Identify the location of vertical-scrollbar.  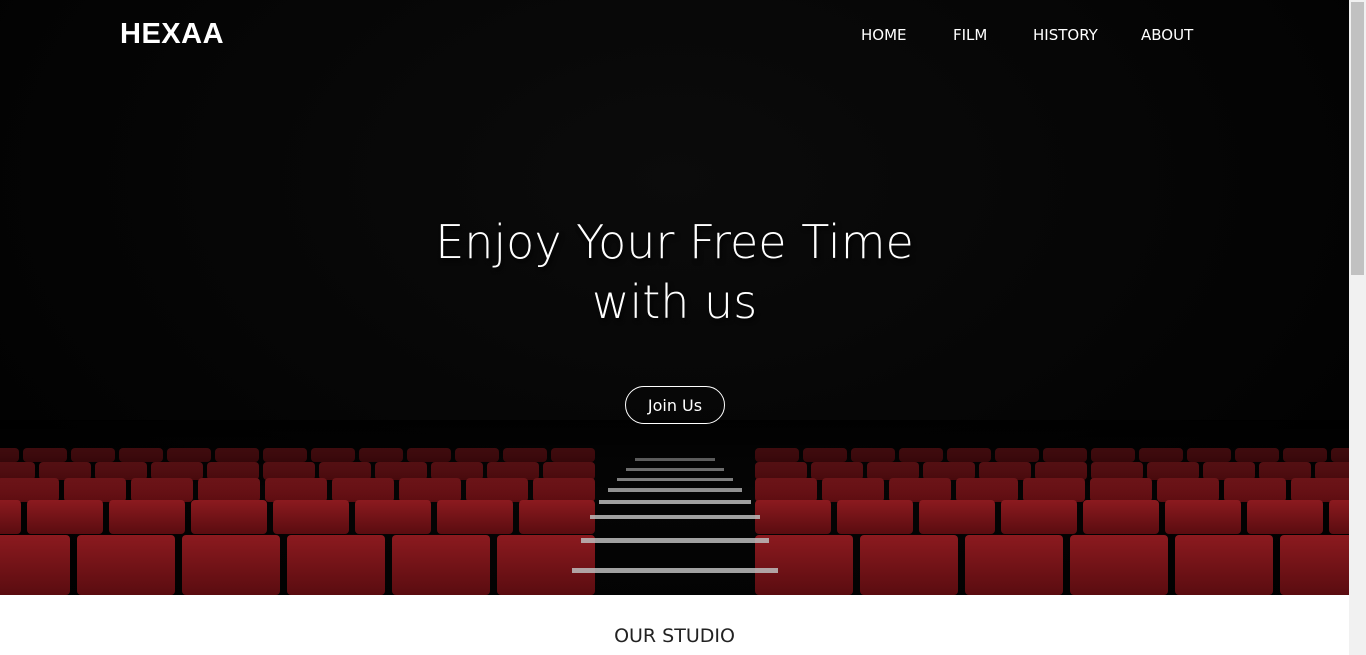
(1357, 327).